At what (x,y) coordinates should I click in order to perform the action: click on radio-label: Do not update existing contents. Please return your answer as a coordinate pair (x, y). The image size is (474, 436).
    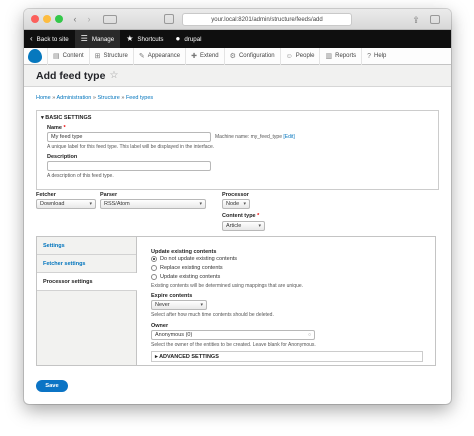
    Looking at the image, I should click on (199, 259).